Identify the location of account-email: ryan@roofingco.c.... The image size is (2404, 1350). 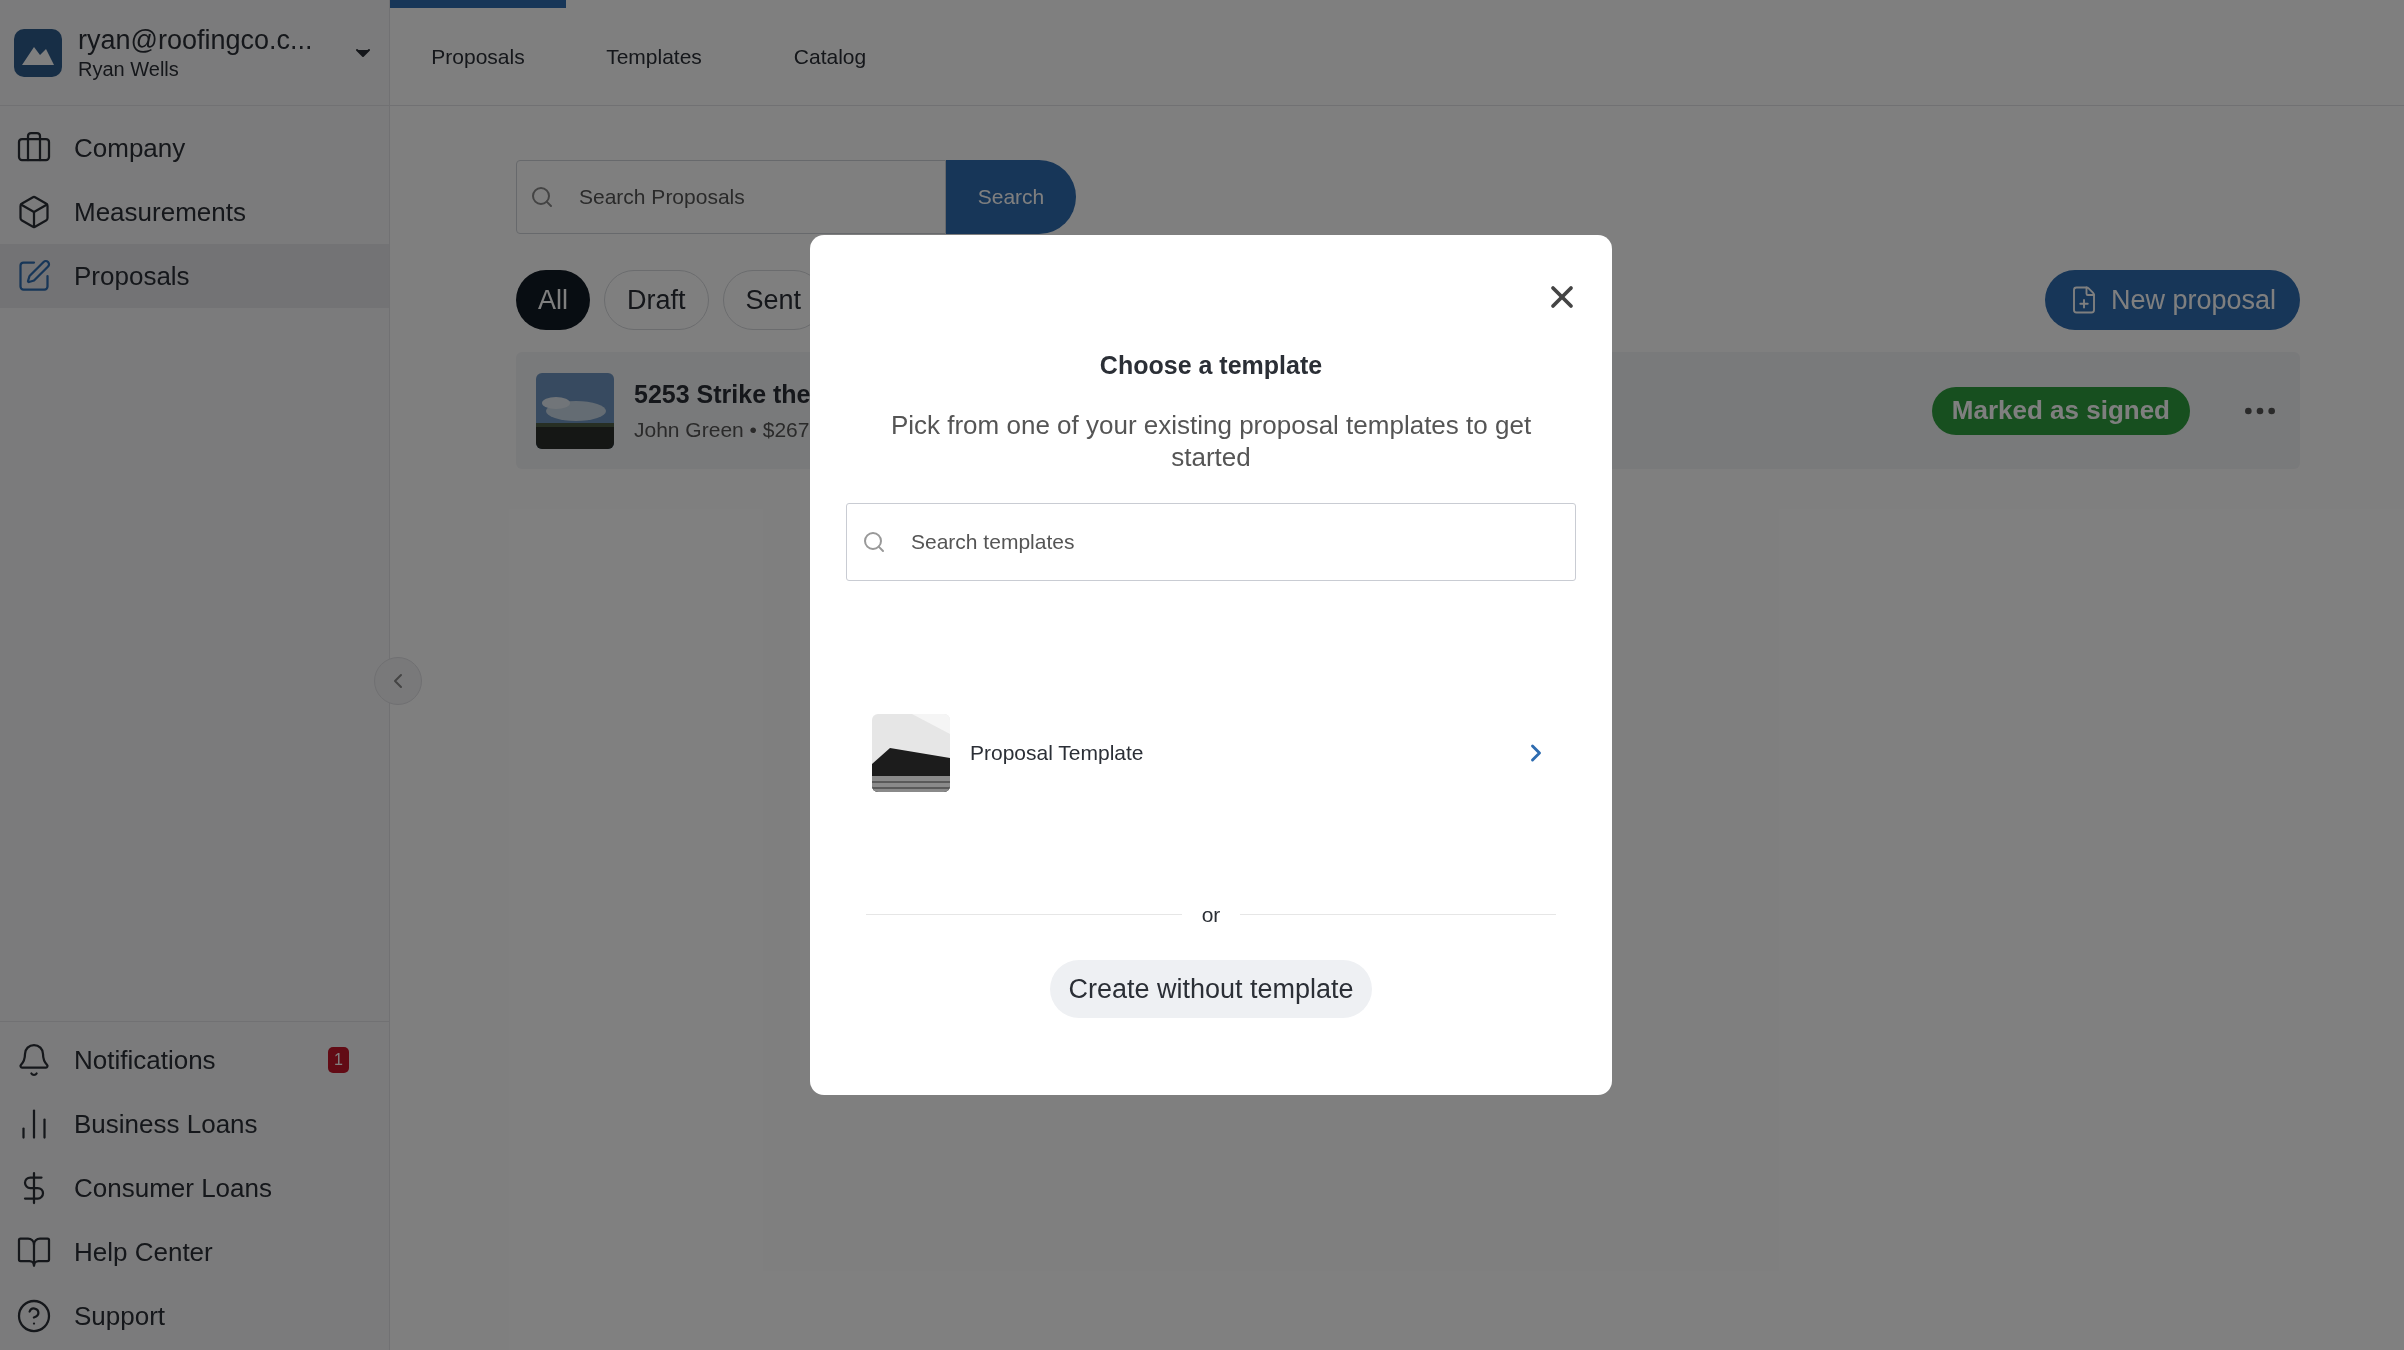
(196, 39).